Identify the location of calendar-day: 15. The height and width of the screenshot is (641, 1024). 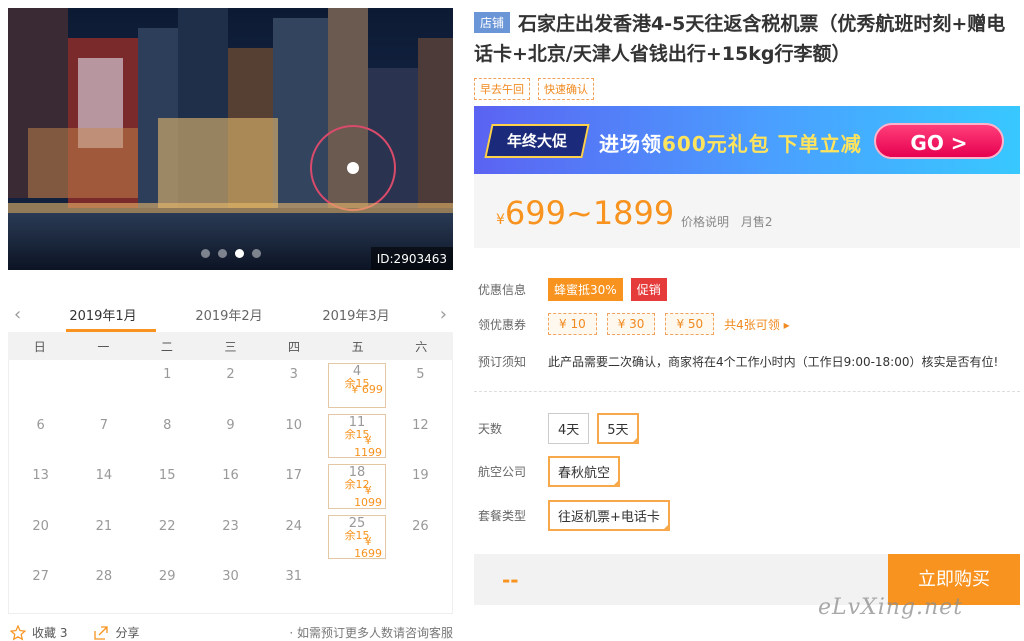
(167, 486).